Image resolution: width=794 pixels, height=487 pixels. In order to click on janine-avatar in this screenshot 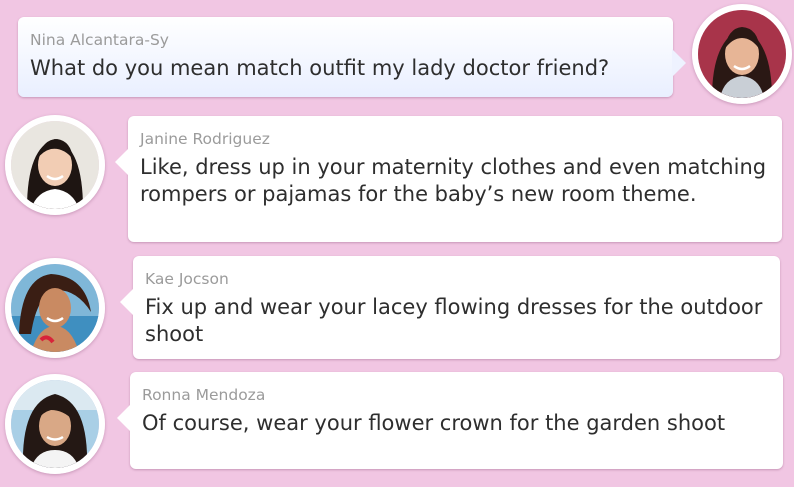, I will do `click(55, 165)`.